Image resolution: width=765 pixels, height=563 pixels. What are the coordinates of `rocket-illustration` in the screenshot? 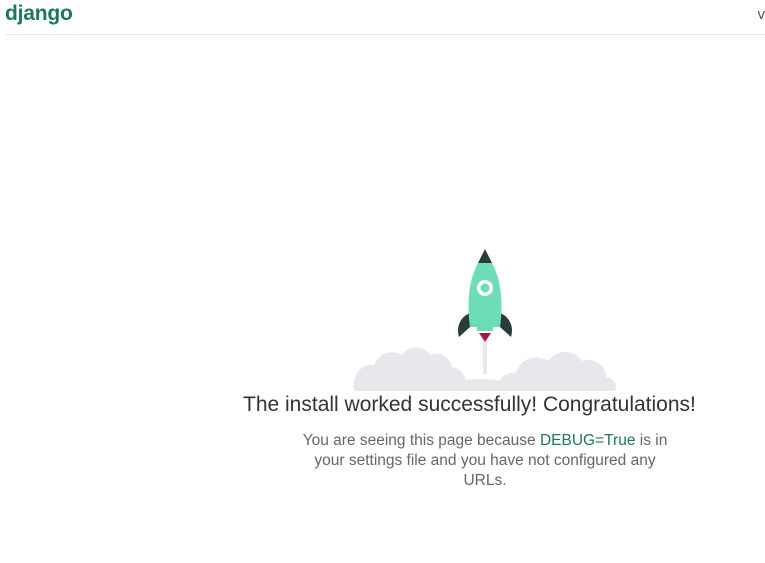 It's located at (485, 320).